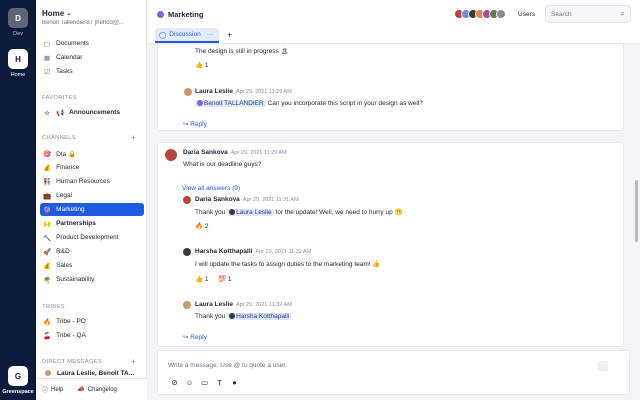 This screenshot has width=640, height=400. I want to click on sidebar-item-sales: 💰 Sales, so click(92, 265).